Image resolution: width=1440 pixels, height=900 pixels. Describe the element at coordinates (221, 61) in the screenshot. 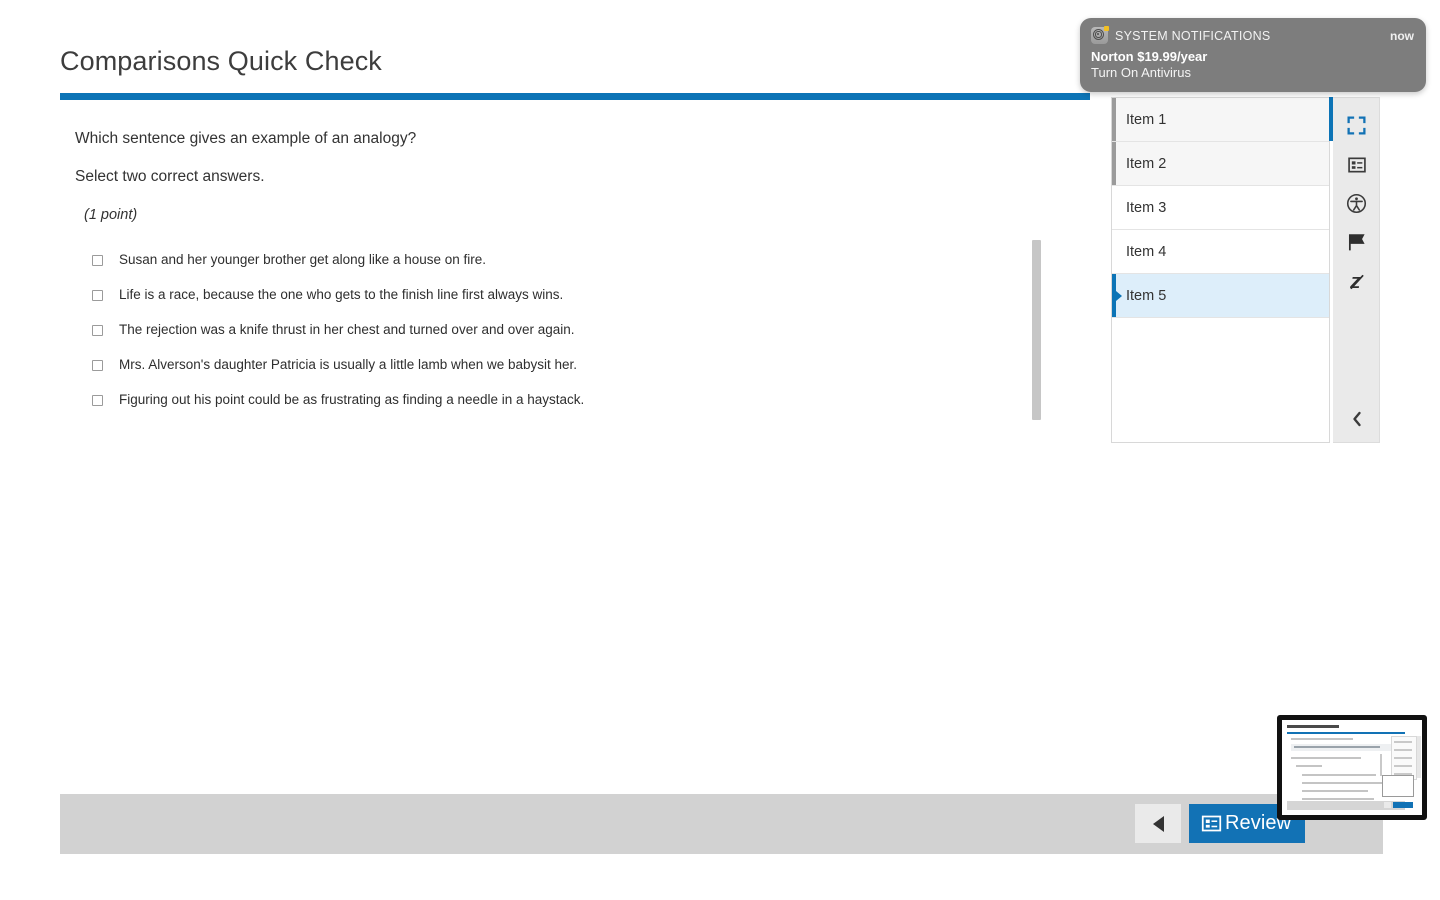

I see `page-title: Comparisons Quick Check` at that location.